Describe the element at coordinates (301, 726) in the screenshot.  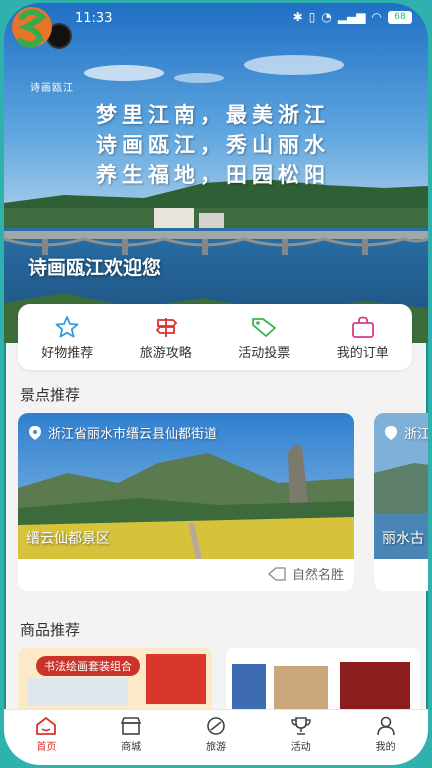
I see `trophy-icon` at that location.